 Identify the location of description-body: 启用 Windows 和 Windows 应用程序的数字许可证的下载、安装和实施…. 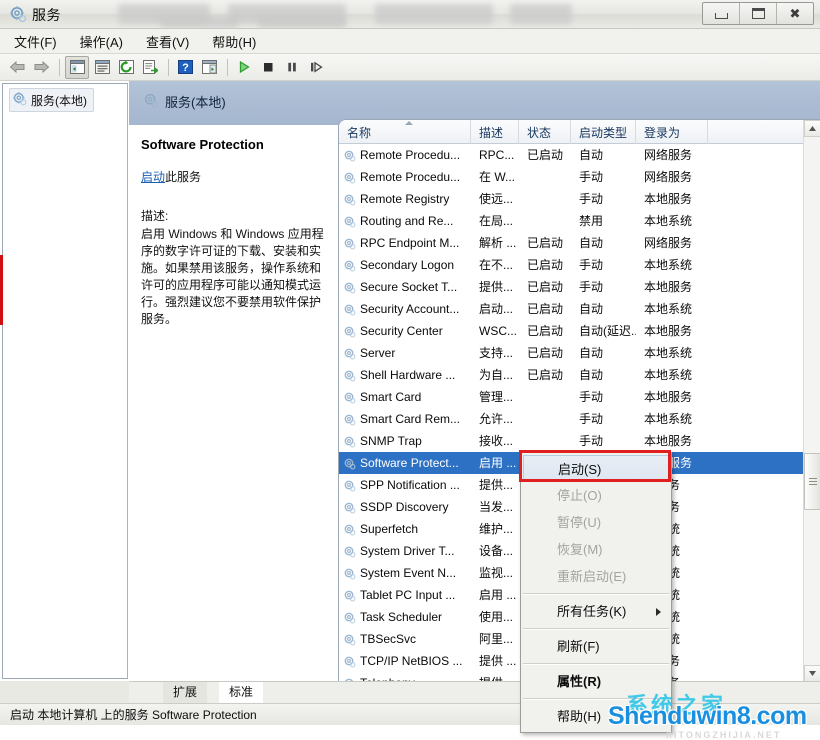
(232, 276).